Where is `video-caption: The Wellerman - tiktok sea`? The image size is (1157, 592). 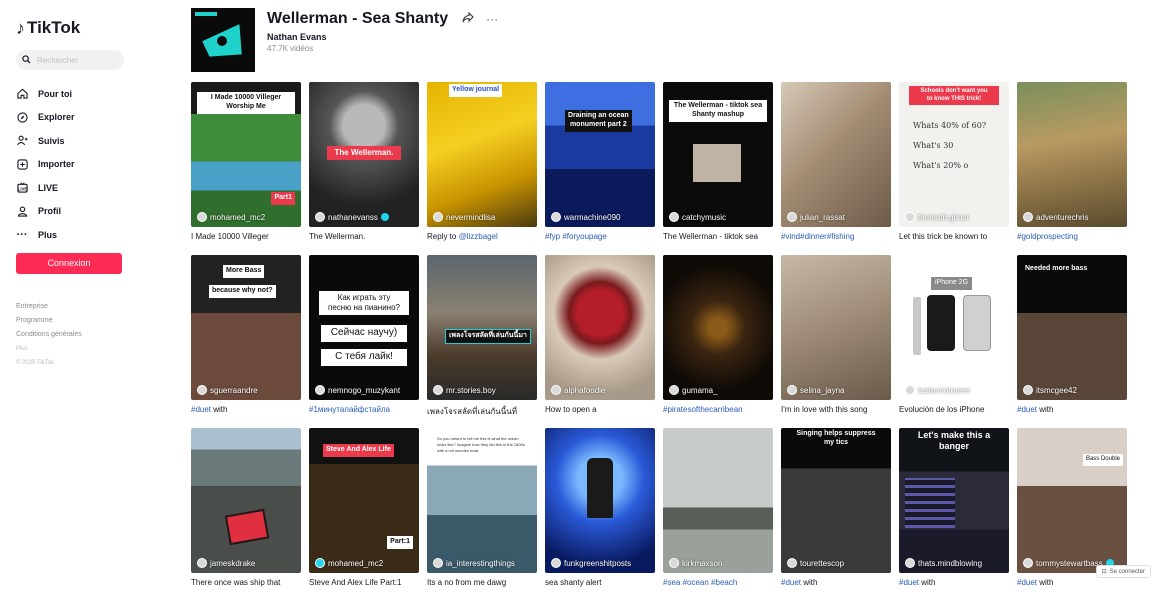
video-caption: The Wellerman - tiktok sea is located at coordinates (718, 236).